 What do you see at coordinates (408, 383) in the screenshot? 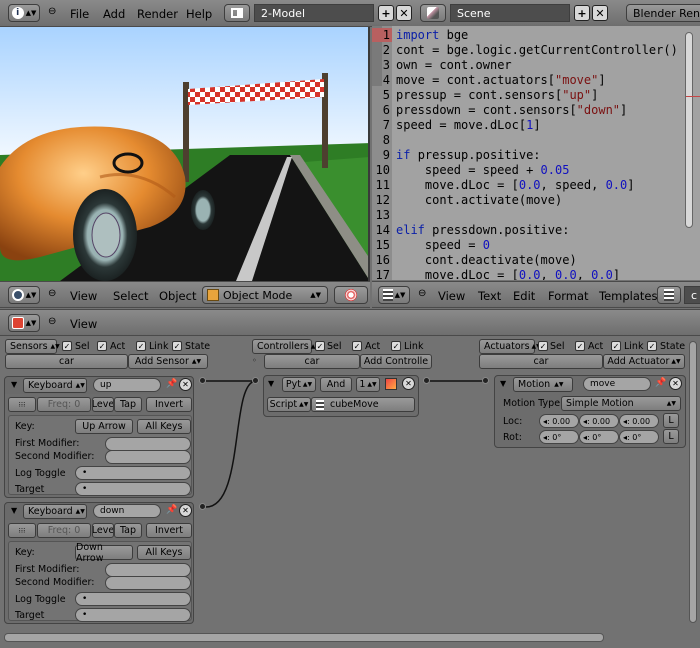
I see `controller-delete-button: ✕` at bounding box center [408, 383].